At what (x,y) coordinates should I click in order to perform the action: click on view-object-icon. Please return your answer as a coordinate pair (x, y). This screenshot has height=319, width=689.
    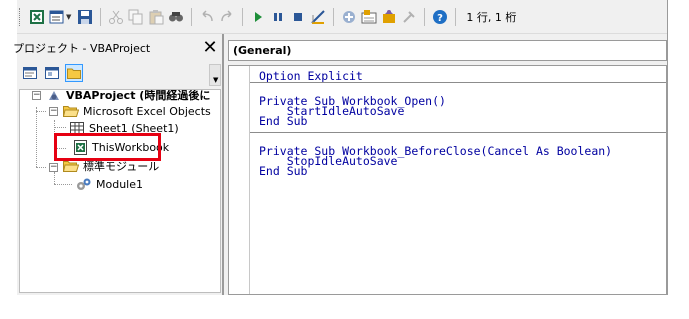
    Looking at the image, I should click on (52, 73).